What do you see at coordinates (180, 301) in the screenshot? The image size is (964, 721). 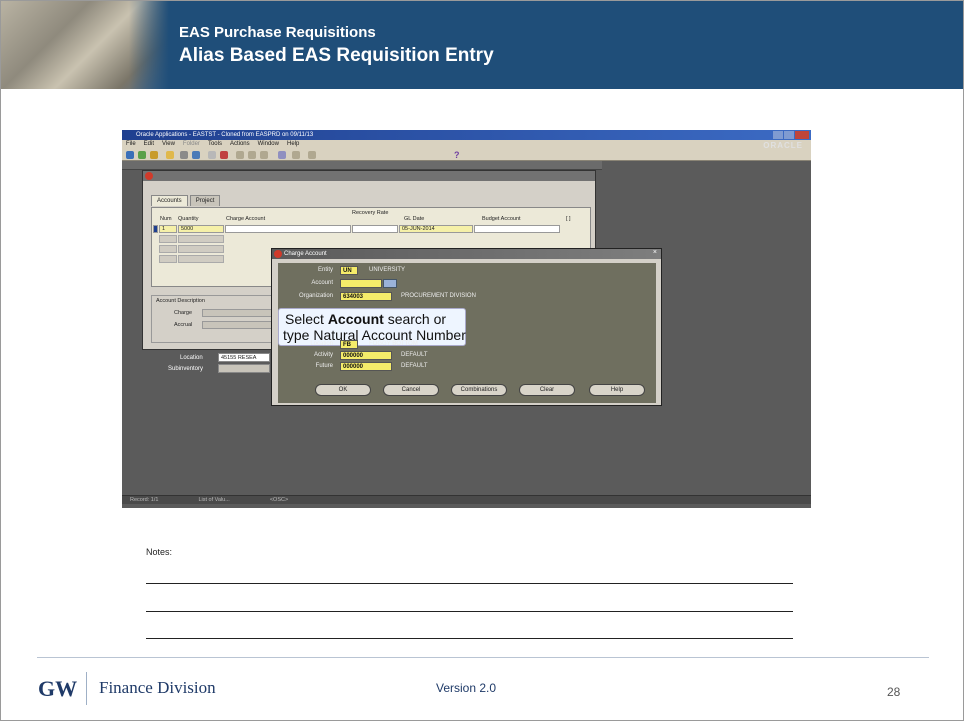 I see `account-description-title: Account Description` at bounding box center [180, 301].